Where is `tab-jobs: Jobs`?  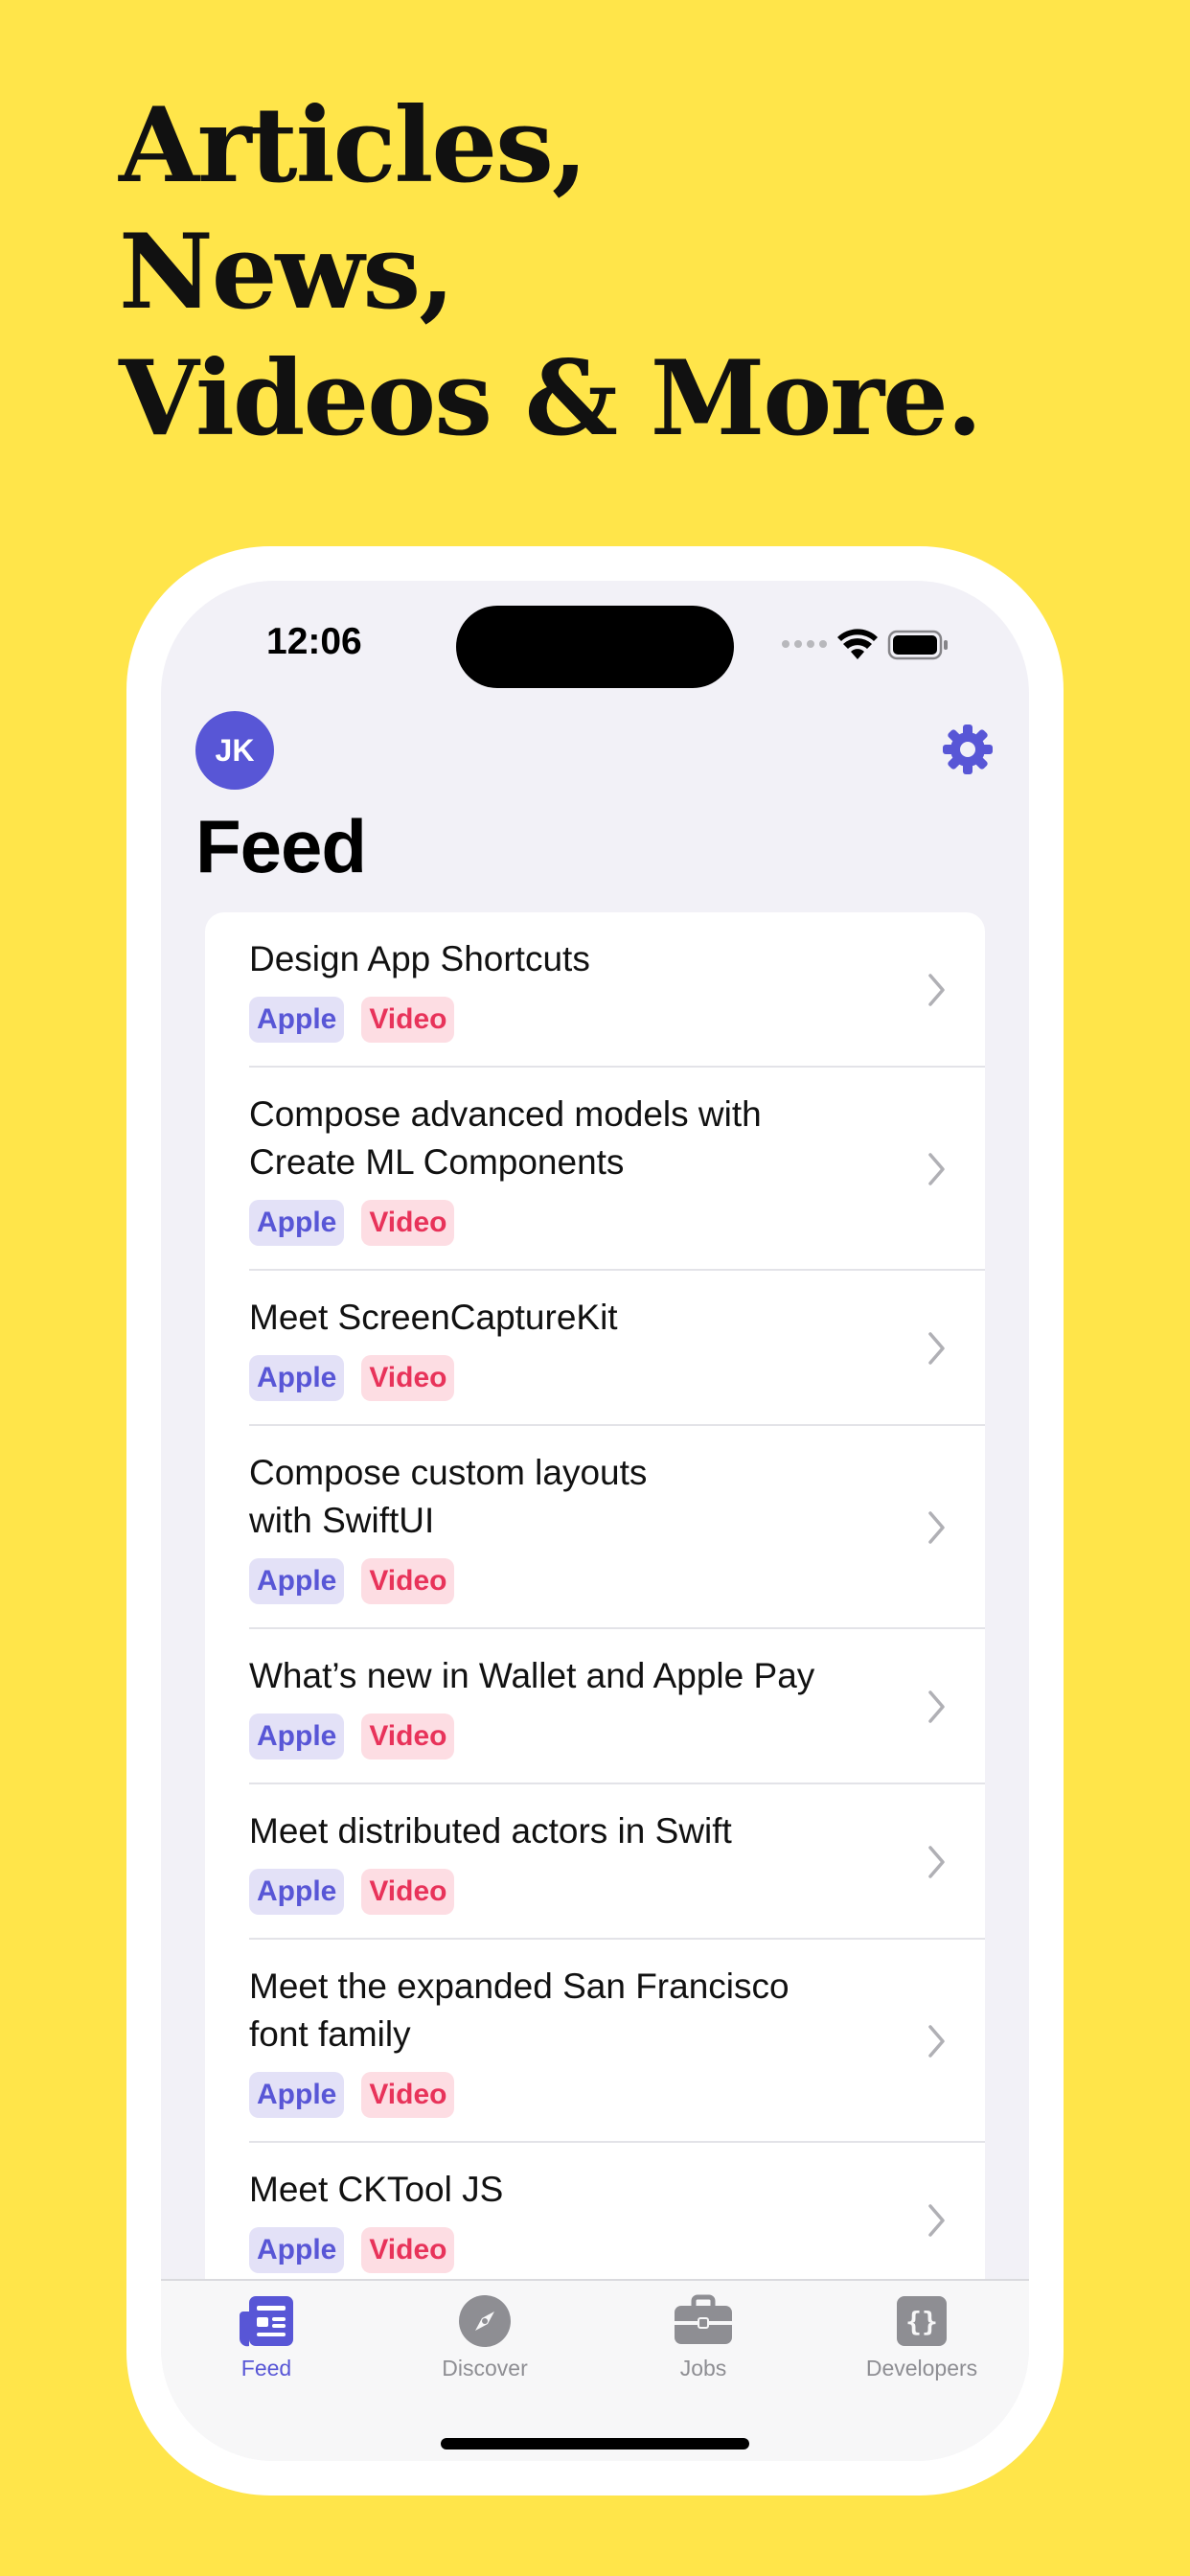
tab-jobs: Jobs is located at coordinates (703, 2337).